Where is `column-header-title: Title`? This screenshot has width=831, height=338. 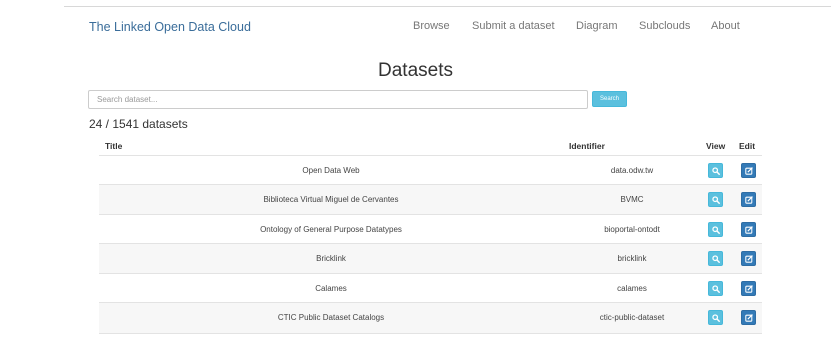 column-header-title: Title is located at coordinates (114, 146).